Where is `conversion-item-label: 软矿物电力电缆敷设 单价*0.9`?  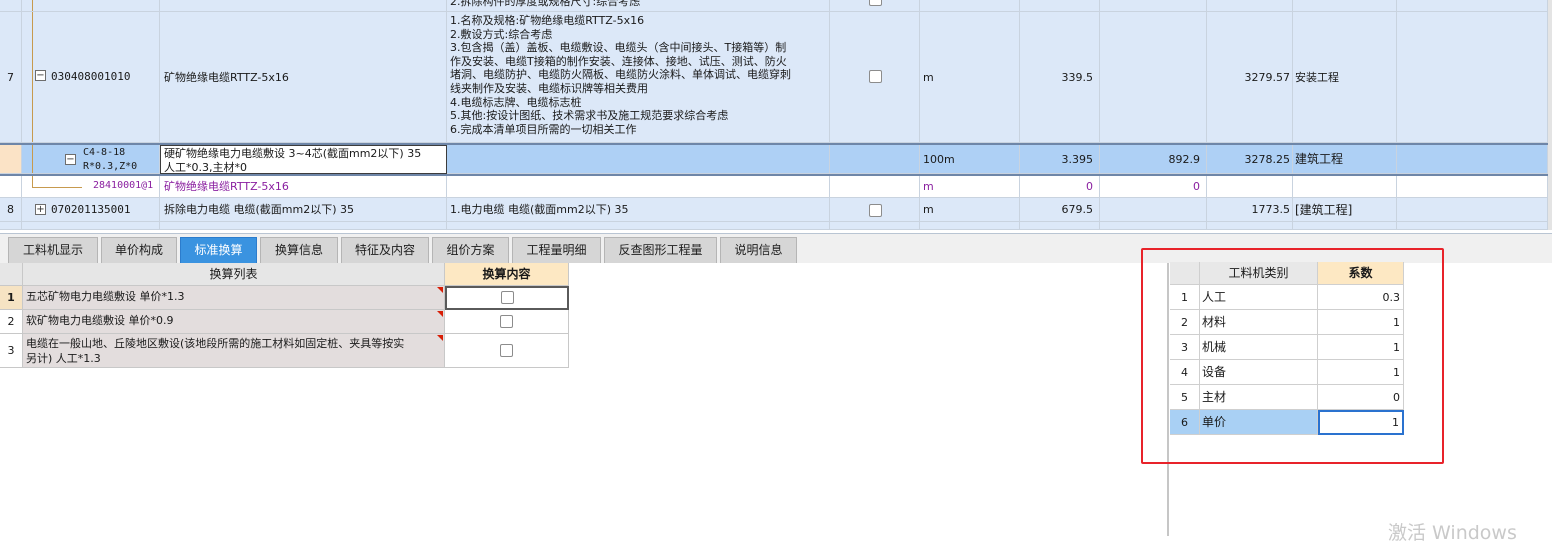
conversion-item-label: 软矿物电力电缆敷设 单价*0.9 is located at coordinates (100, 320).